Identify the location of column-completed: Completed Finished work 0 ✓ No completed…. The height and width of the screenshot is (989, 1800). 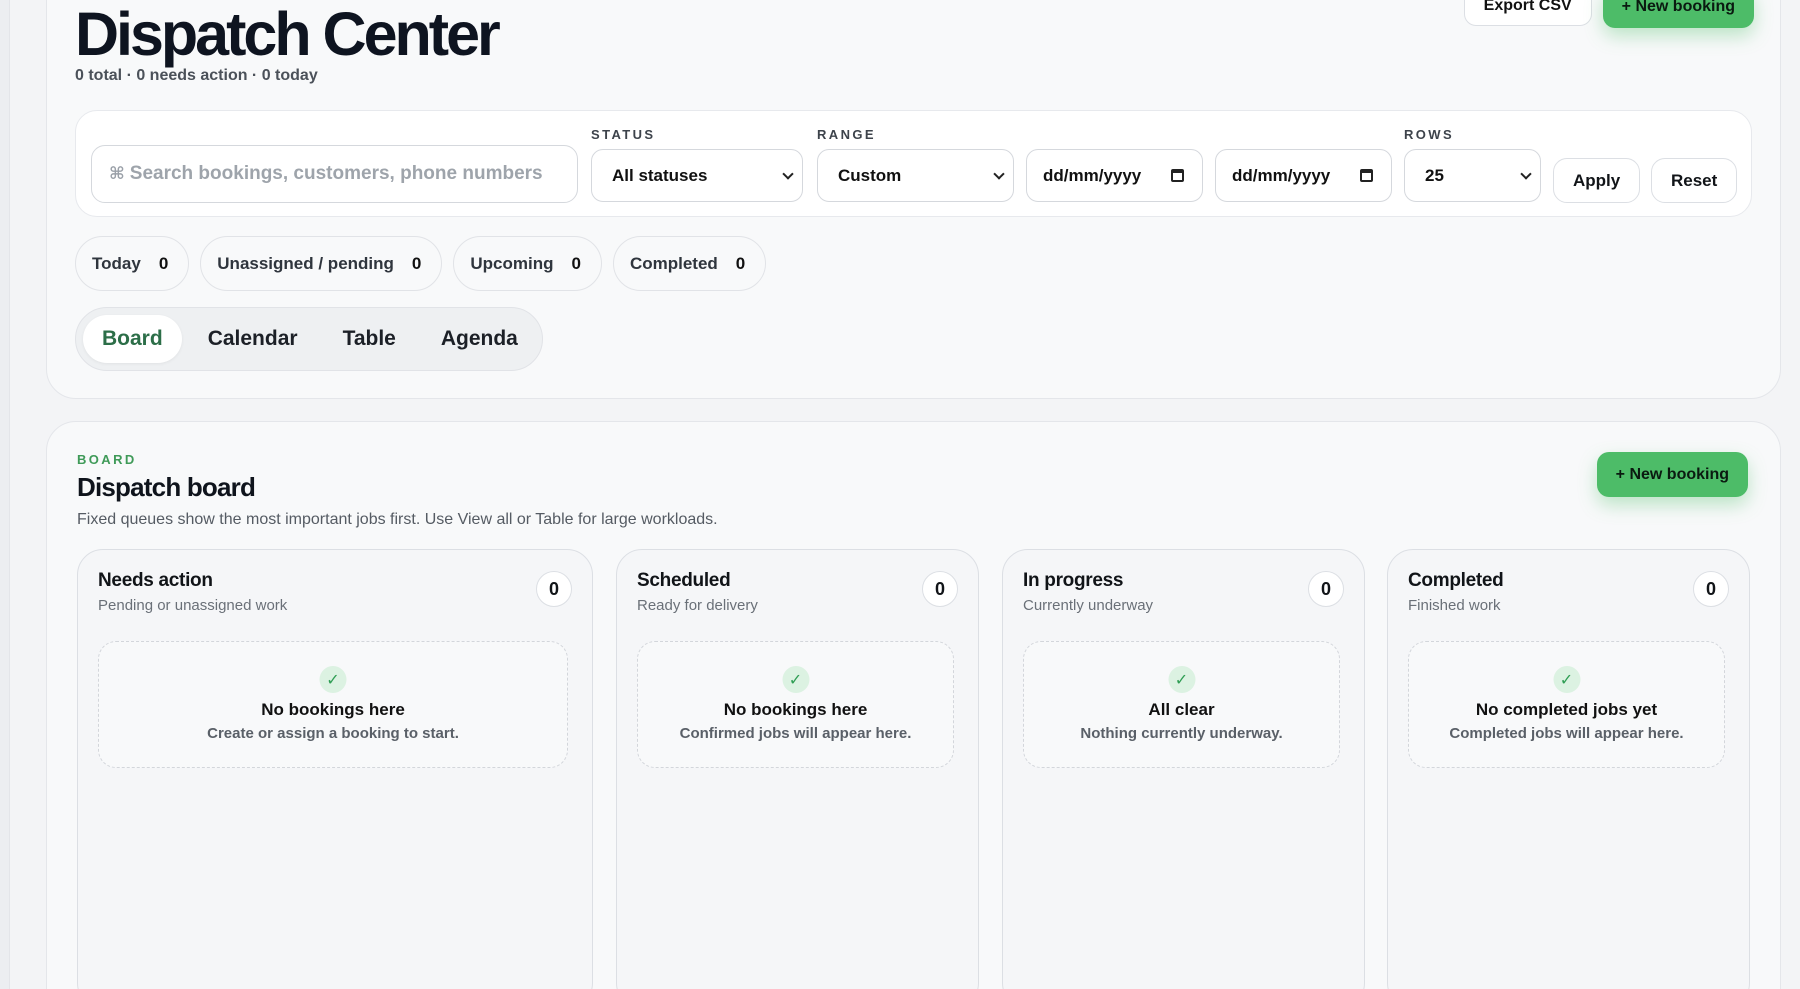
(1568, 769).